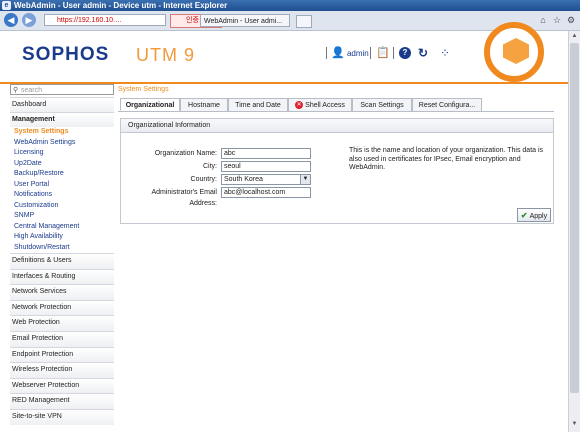 Image resolution: width=580 pixels, height=432 pixels. What do you see at coordinates (62, 143) in the screenshot?
I see `sidebar-subitem-webadmin-settings: WebAdmin Settings` at bounding box center [62, 143].